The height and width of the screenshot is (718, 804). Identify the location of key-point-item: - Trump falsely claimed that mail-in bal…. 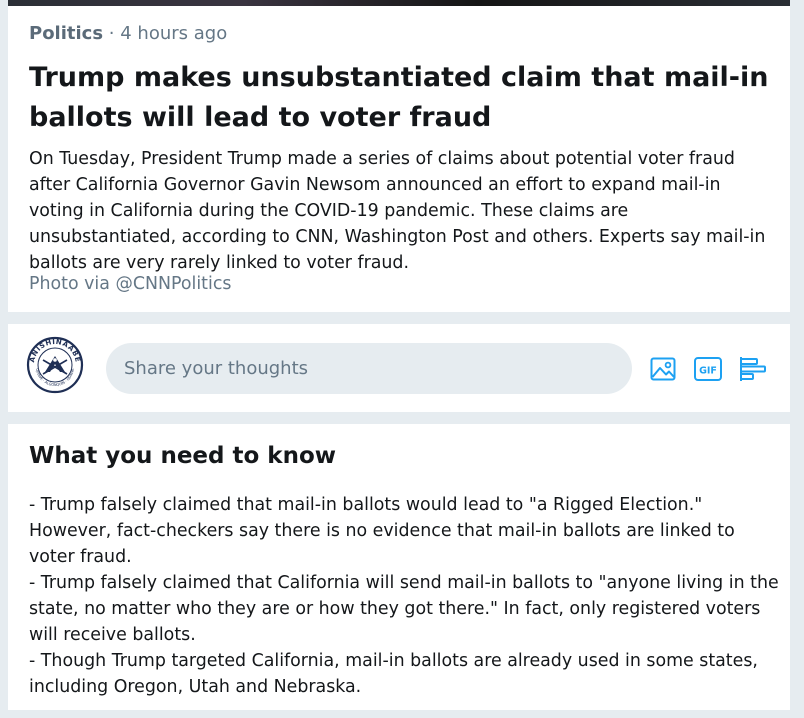
(382, 531).